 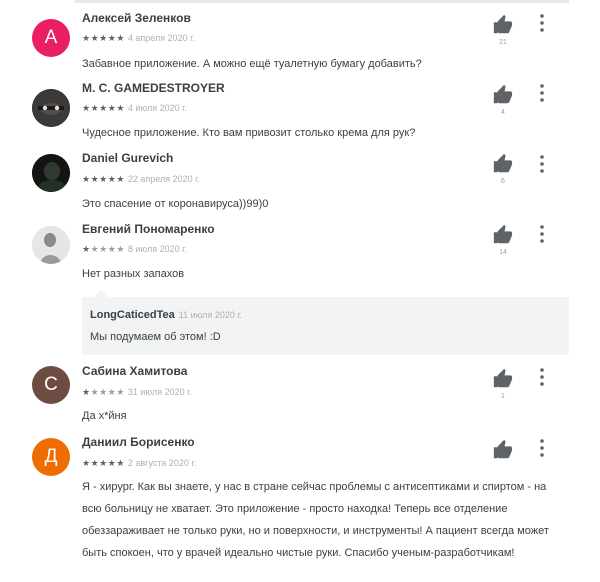 I want to click on reply-author-name: LongCaticedTea, so click(x=132, y=315).